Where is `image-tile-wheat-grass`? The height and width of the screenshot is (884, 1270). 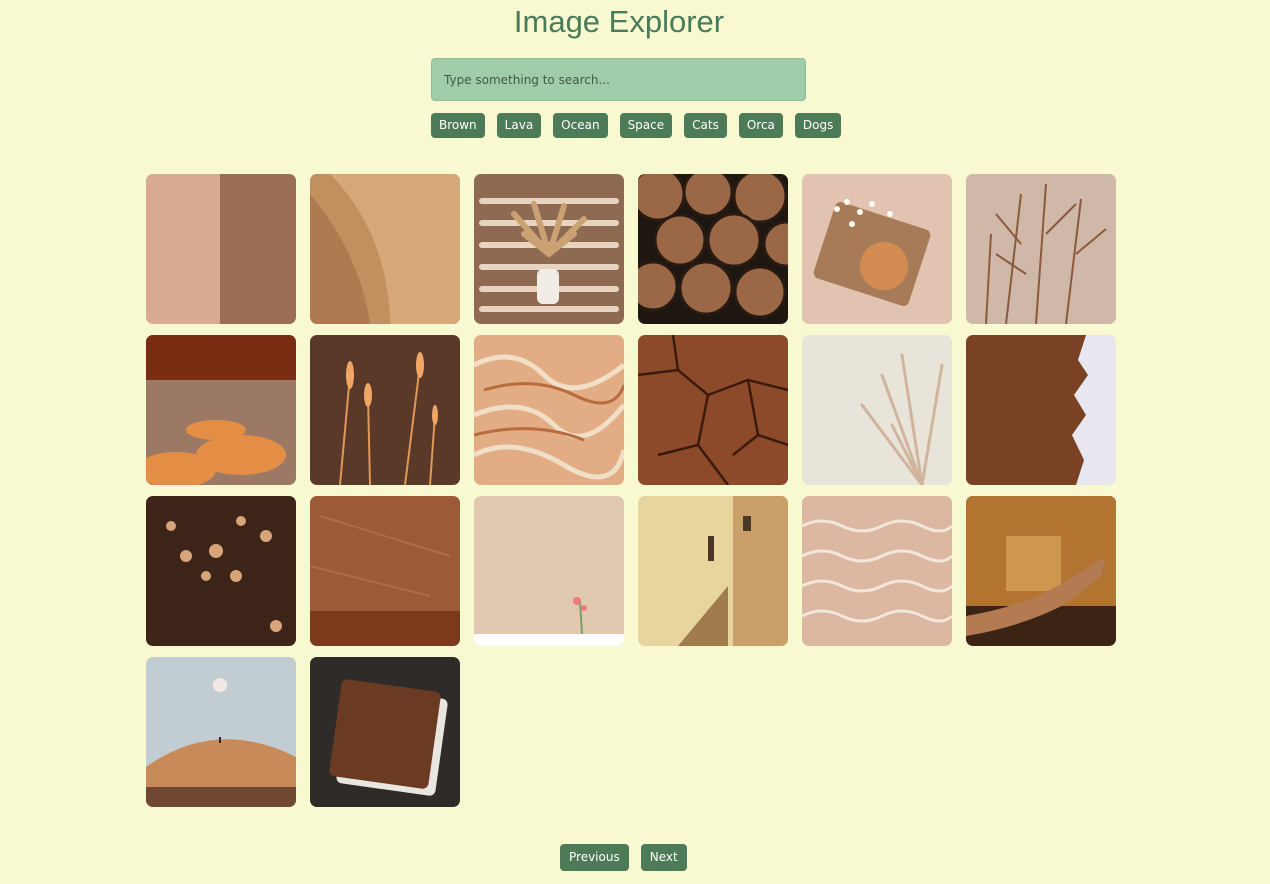 image-tile-wheat-grass is located at coordinates (385, 410).